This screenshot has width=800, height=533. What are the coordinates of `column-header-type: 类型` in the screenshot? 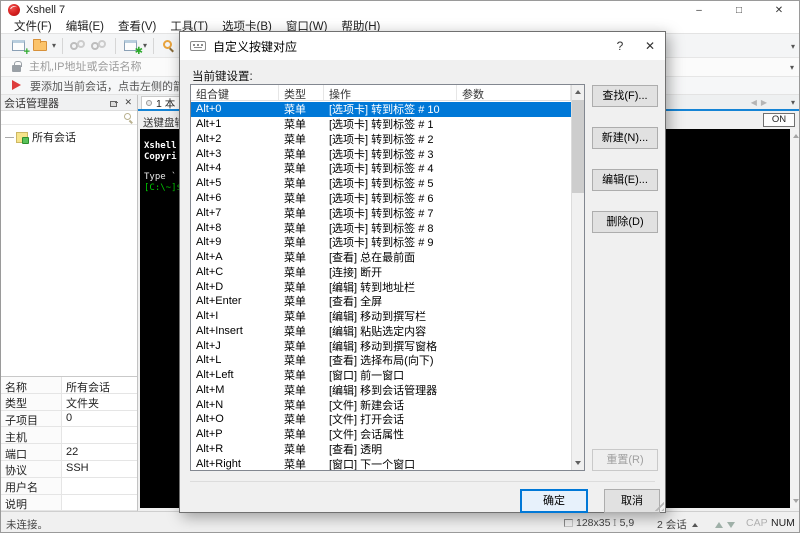 It's located at (301, 92).